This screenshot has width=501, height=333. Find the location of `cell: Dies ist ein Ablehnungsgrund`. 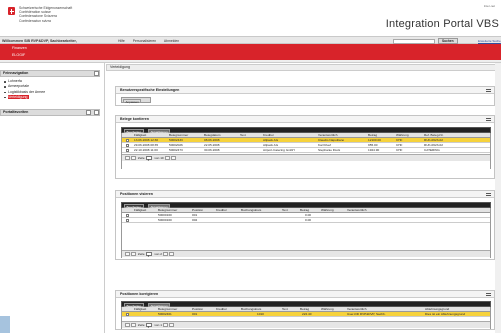

cell: Dies ist ein Ablehnungsgrund is located at coordinates (445, 314).